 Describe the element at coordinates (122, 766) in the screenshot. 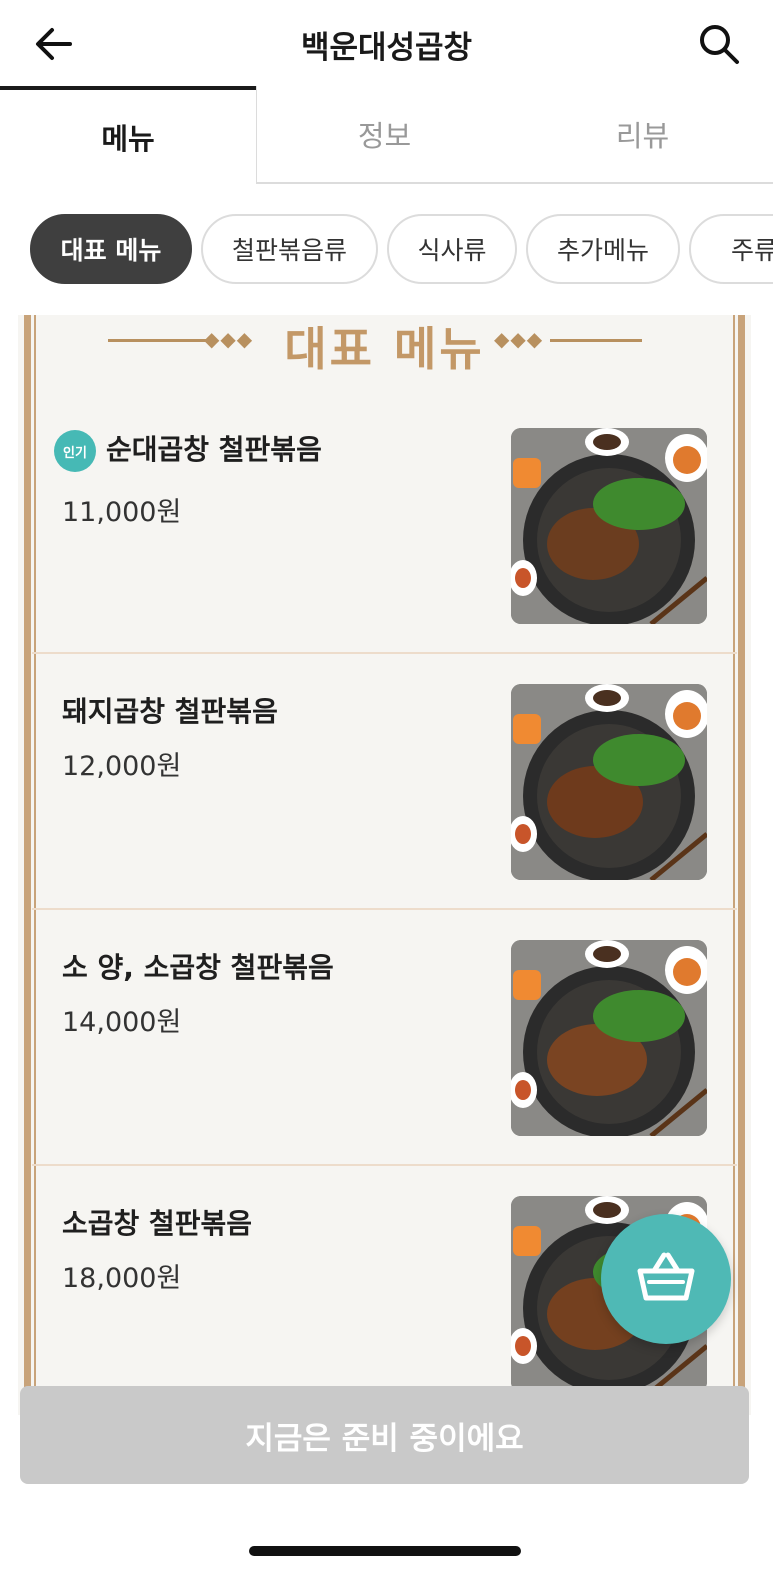

I see `menu-item-price: 12,000원` at that location.